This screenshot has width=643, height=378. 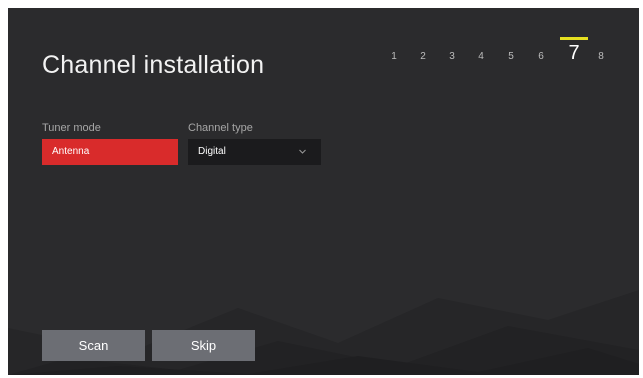 I want to click on step-8: 8, so click(x=601, y=56).